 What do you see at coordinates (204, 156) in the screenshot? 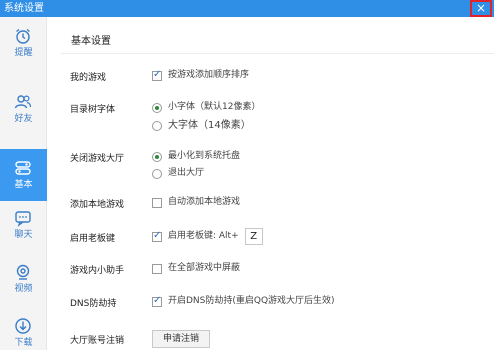
I see `option-text: 最小化到系统托盘` at bounding box center [204, 156].